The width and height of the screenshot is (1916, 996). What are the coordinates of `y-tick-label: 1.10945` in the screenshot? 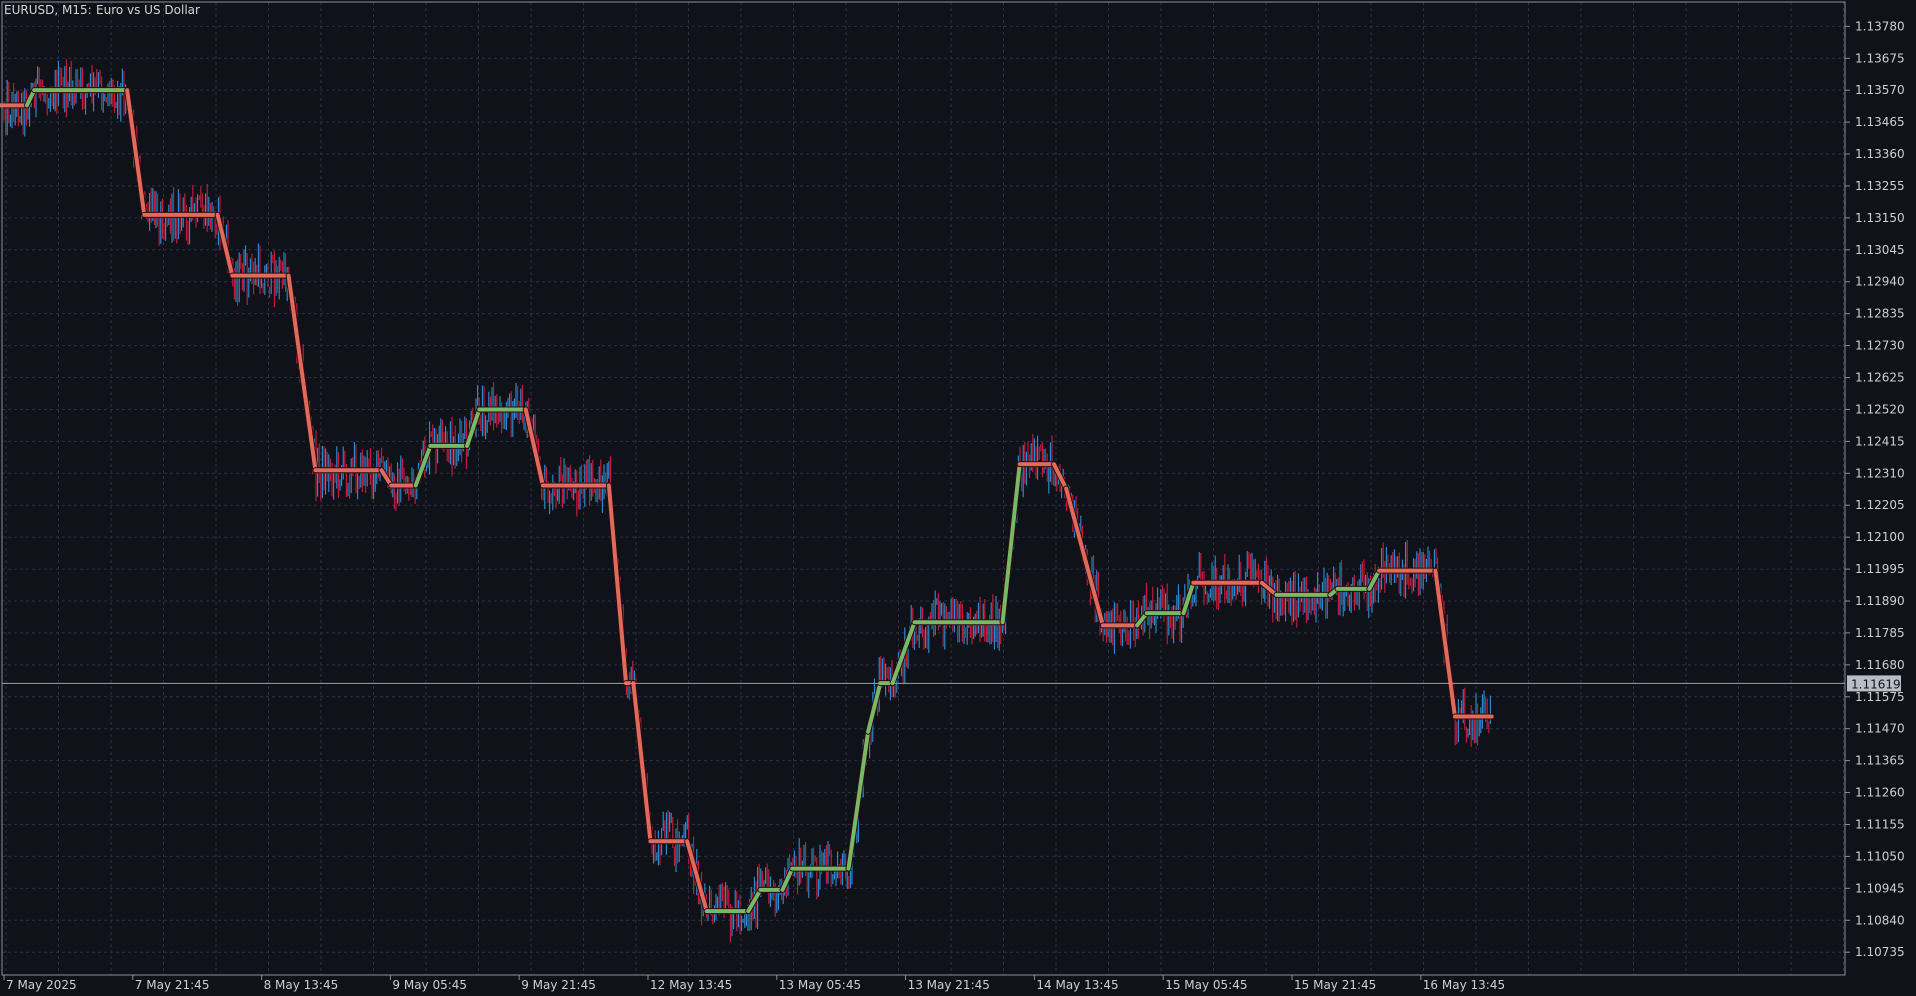 It's located at (1880, 888).